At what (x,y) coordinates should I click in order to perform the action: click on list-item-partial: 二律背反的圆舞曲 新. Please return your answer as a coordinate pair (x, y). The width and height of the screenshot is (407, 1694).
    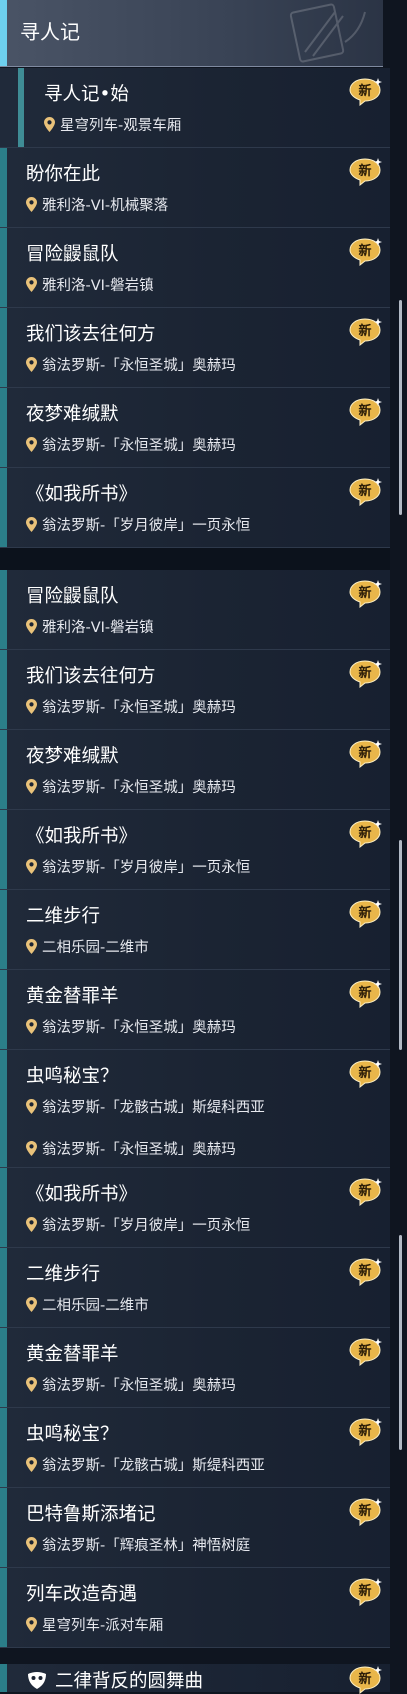
    Looking at the image, I should click on (195, 1679).